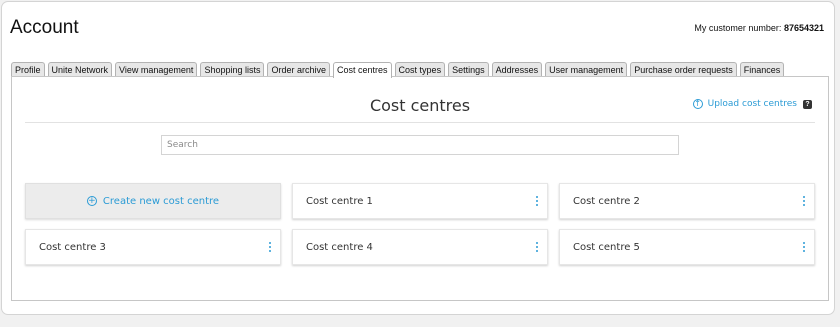 The image size is (840, 327). I want to click on cost-centre-card: Cost centre 3, so click(153, 247).